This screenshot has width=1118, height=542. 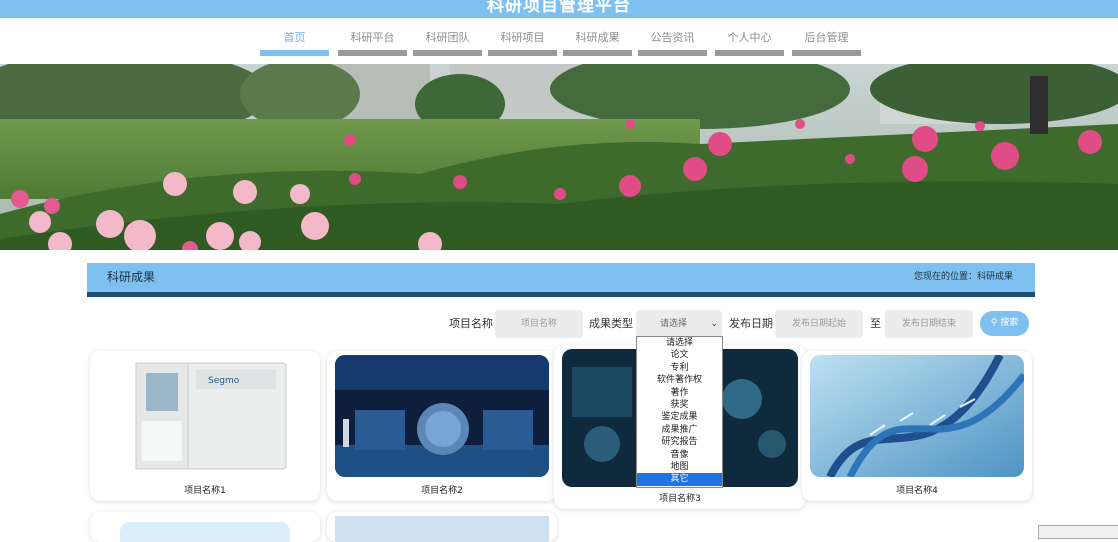 I want to click on search-icon: ⚲, so click(x=994, y=323).